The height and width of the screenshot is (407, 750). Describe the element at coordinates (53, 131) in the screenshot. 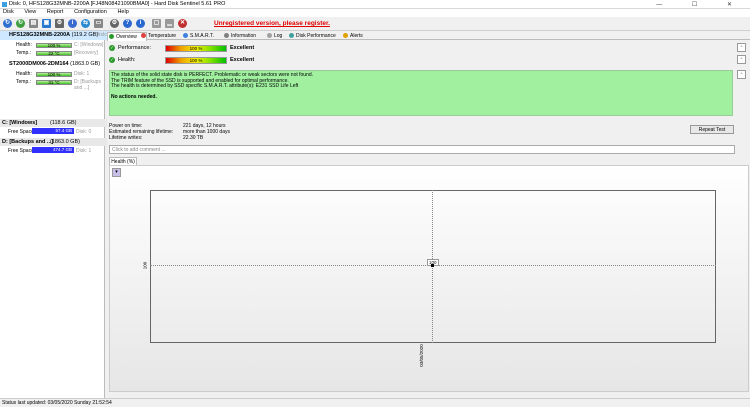

I see `volume-c-free-bar: 57.4 GB` at that location.